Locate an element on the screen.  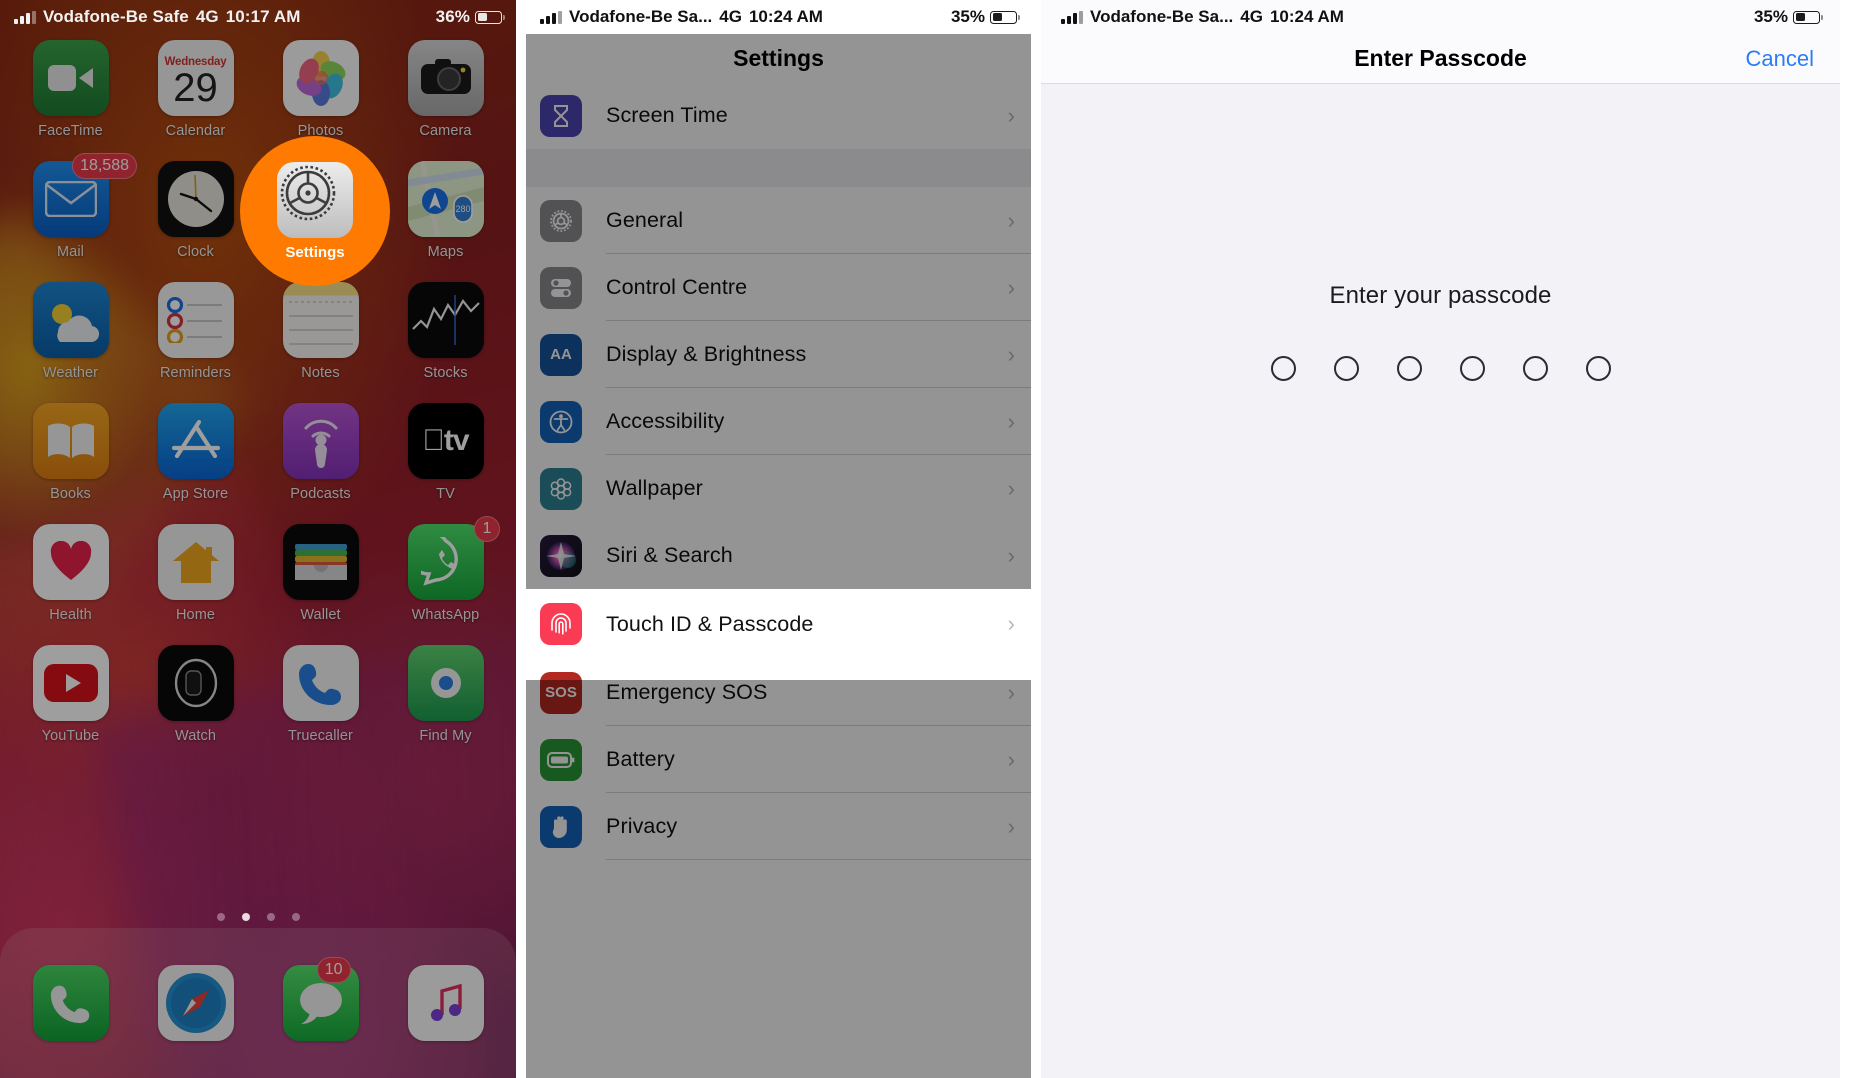
status-bar-settings: Vodafone-Be Sa... 4G 10:24 AM 35% is located at coordinates (778, 17).